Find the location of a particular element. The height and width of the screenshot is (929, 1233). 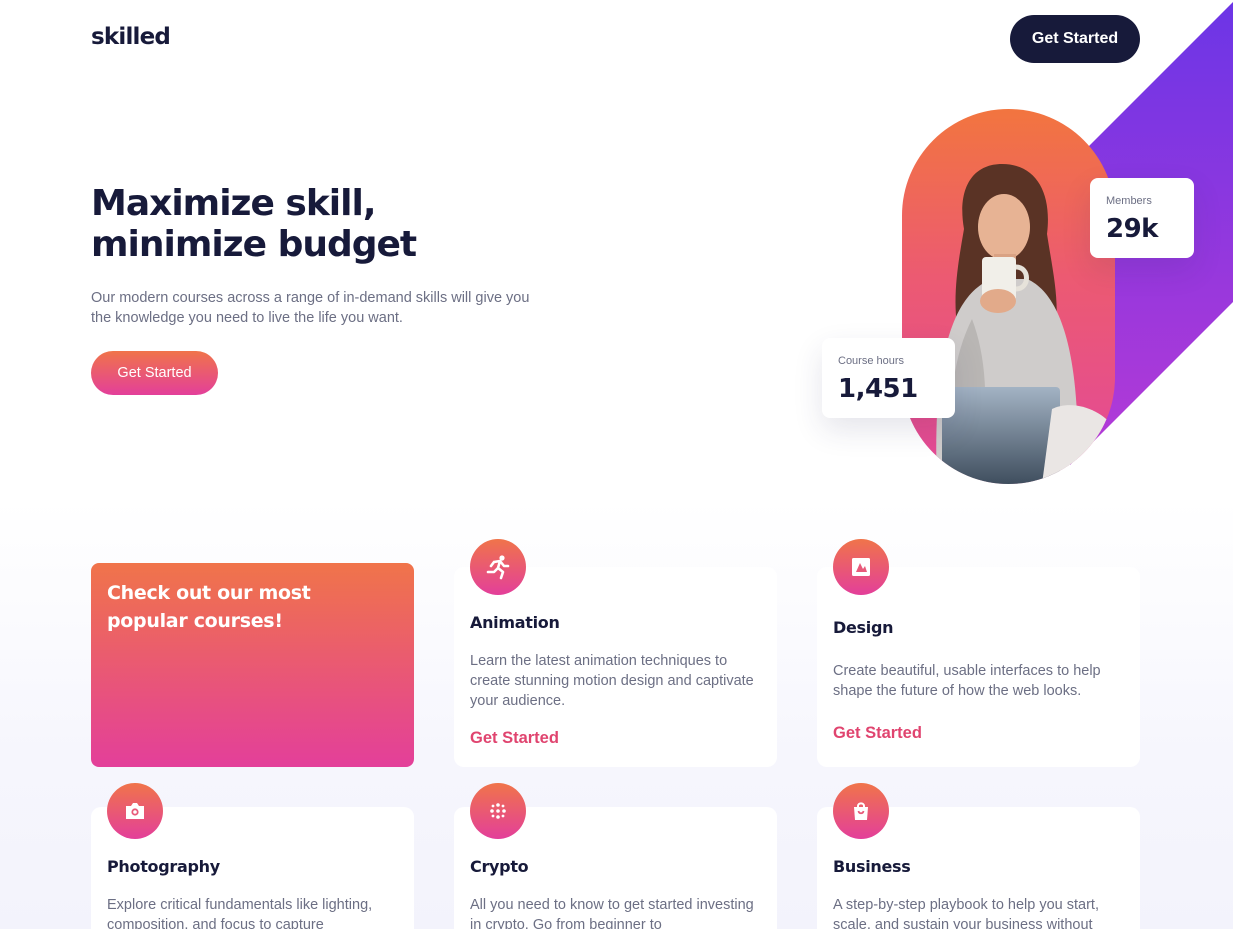

members-stat-card: Members 29k is located at coordinates (1142, 218).